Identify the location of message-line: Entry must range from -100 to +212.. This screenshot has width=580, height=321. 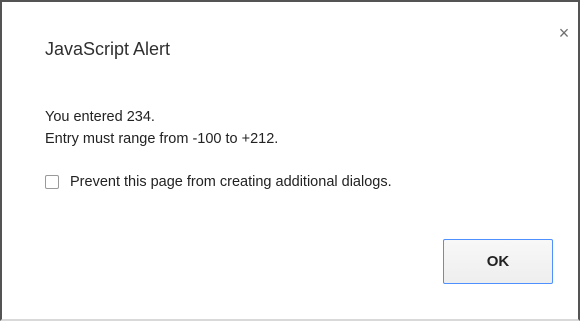
(162, 139).